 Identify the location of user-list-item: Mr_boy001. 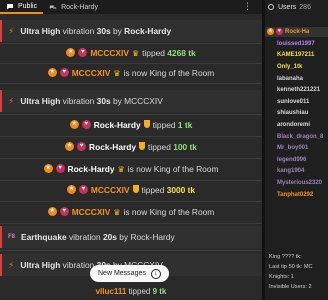
(296, 148).